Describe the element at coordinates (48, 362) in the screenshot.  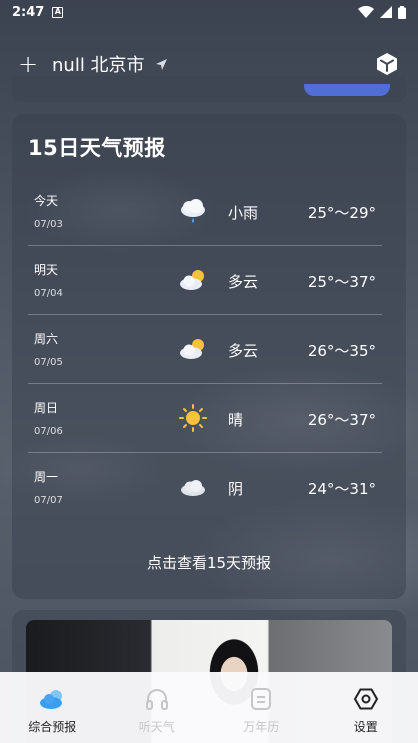
I see `day-date: 07/05` at that location.